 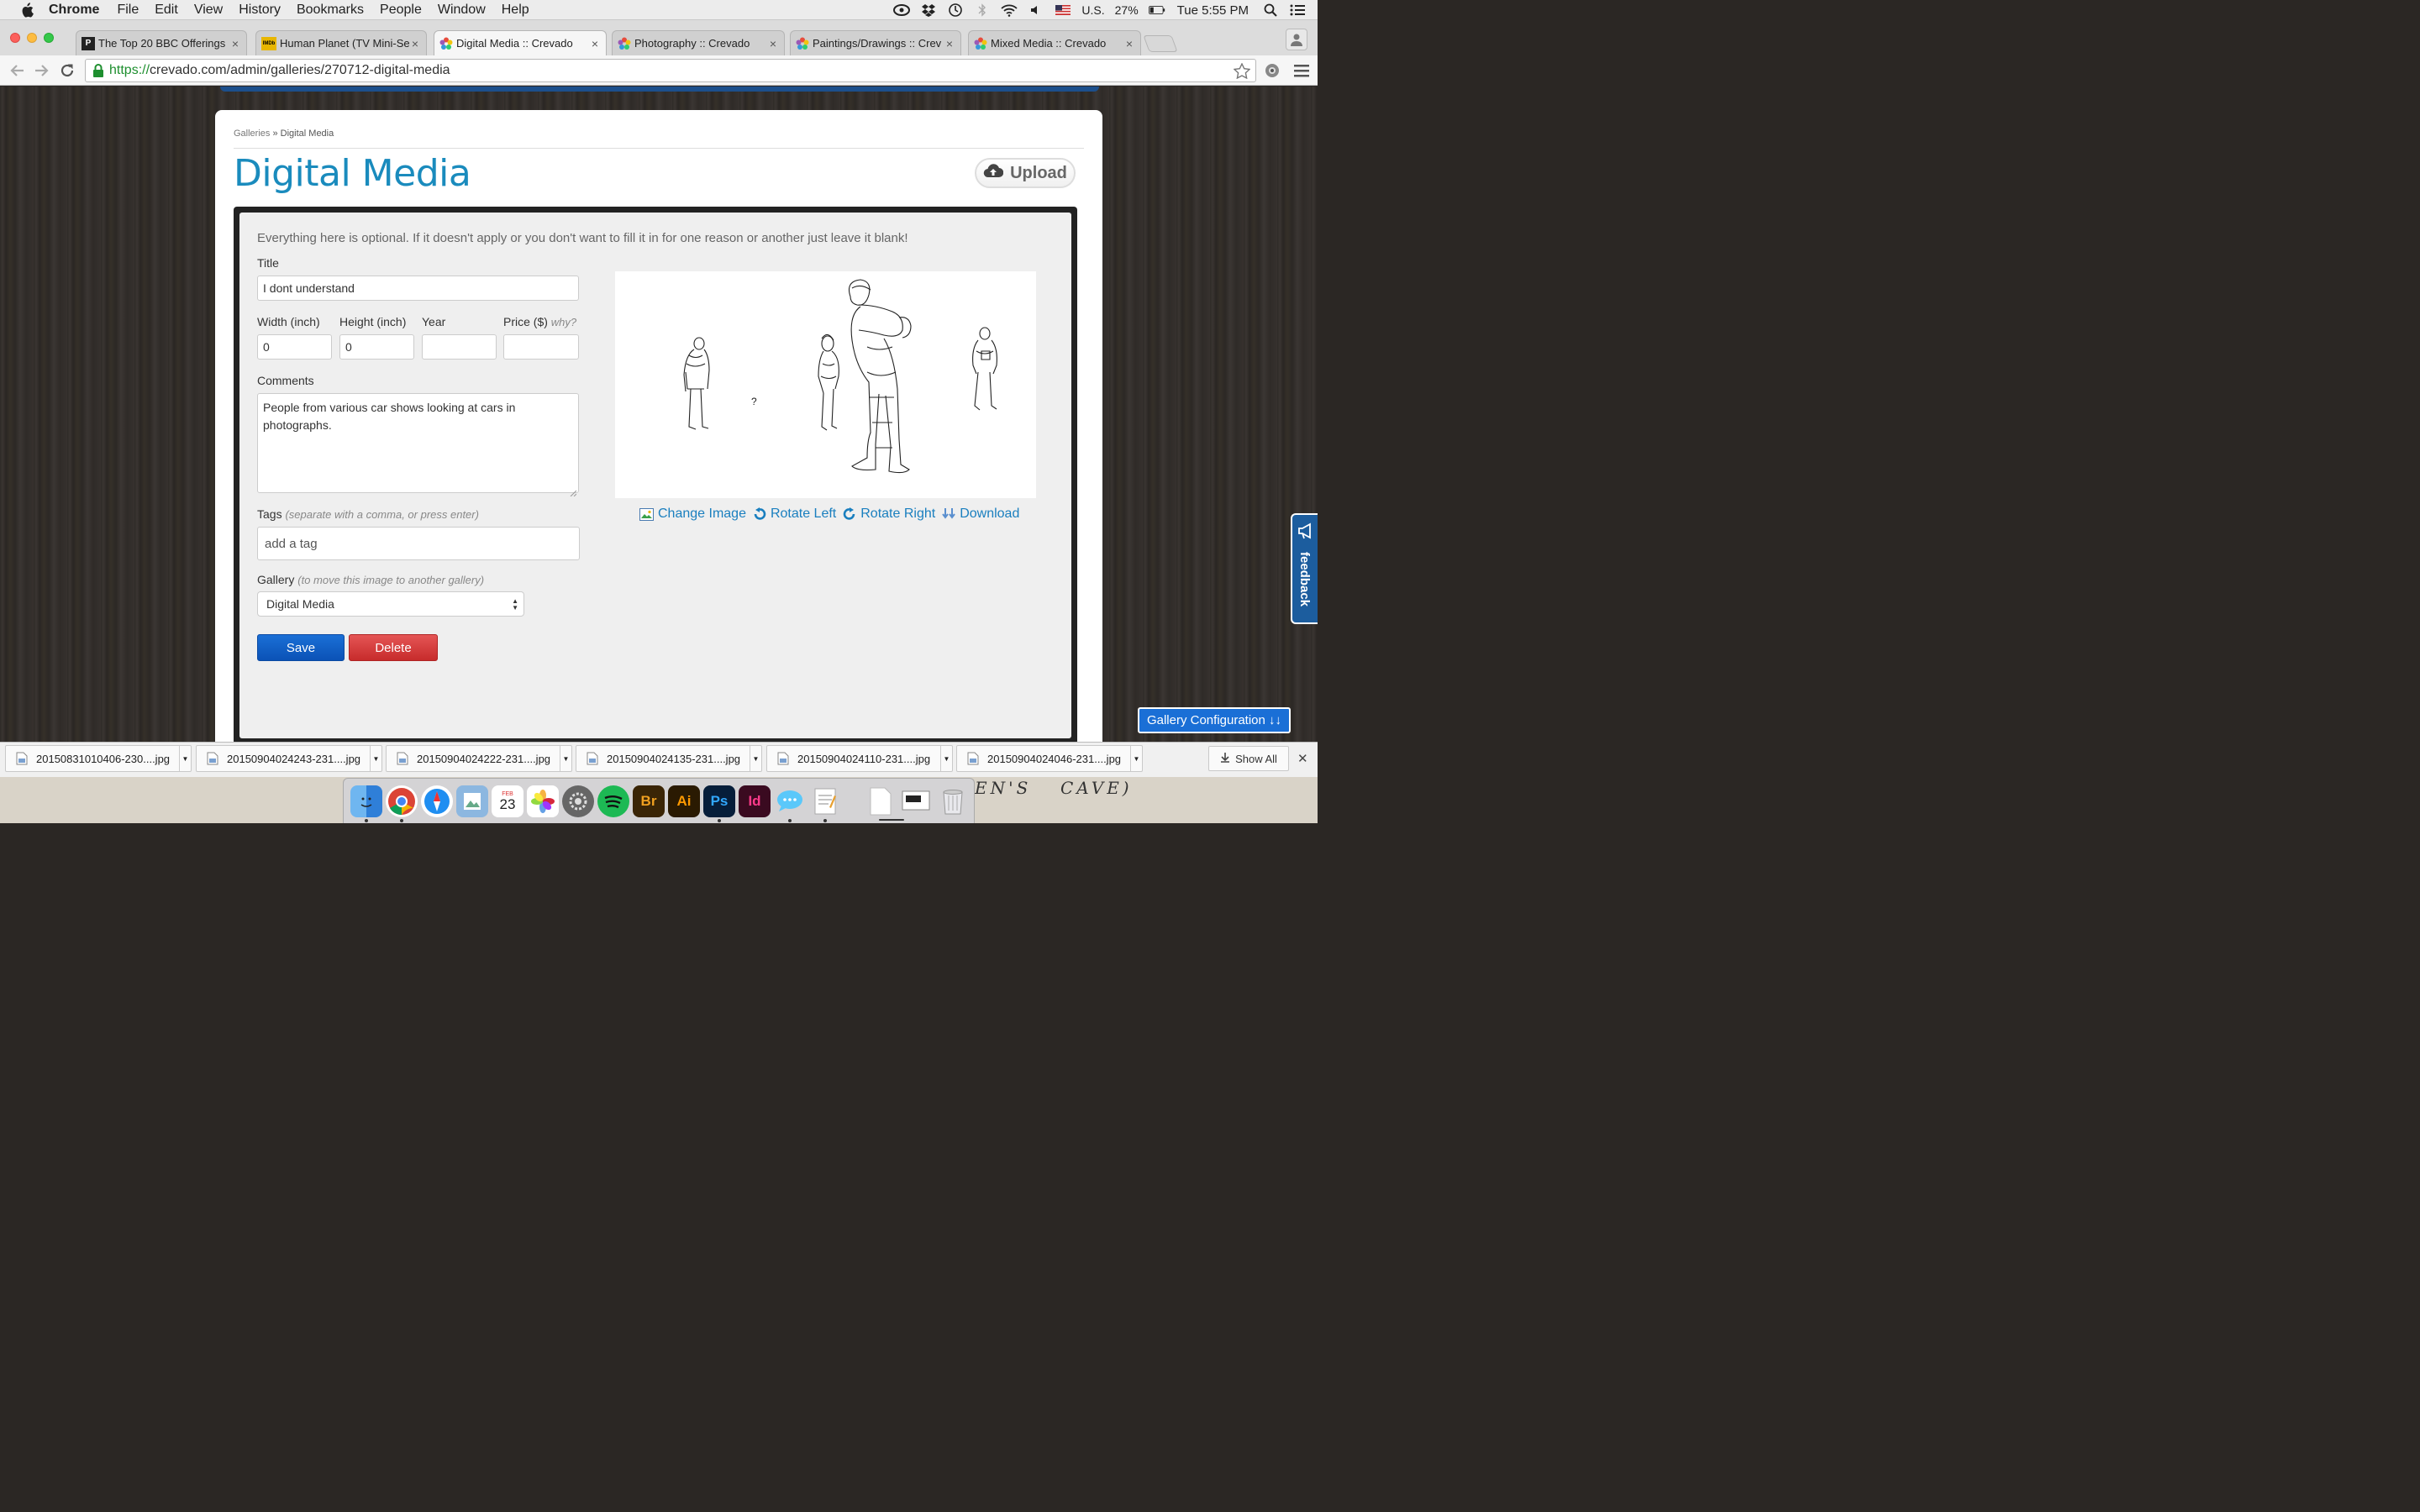 What do you see at coordinates (1270, 10) in the screenshot?
I see `spotlight-search-icon` at bounding box center [1270, 10].